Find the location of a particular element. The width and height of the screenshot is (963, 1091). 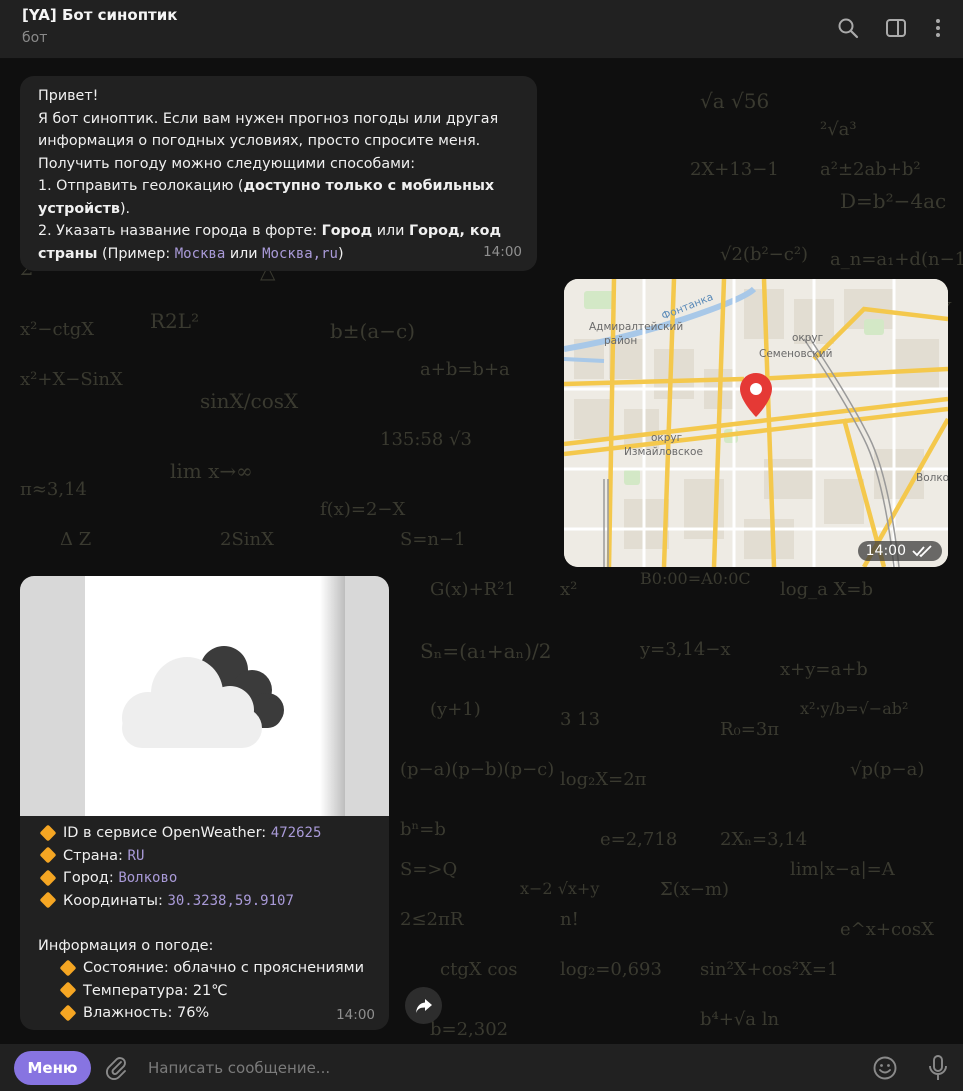

sidebar-icon is located at coordinates (896, 28).